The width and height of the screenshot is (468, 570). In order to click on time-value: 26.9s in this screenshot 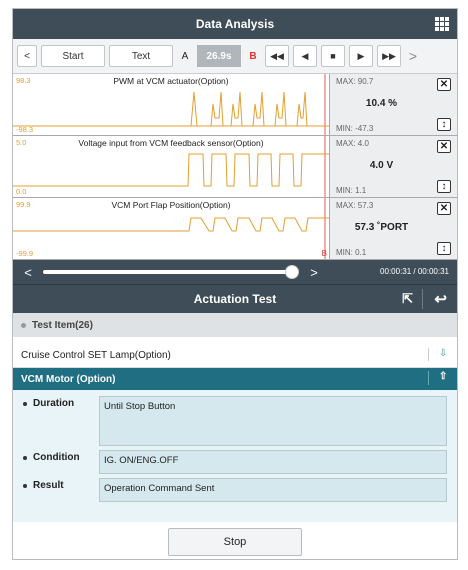, I will do `click(219, 56)`.